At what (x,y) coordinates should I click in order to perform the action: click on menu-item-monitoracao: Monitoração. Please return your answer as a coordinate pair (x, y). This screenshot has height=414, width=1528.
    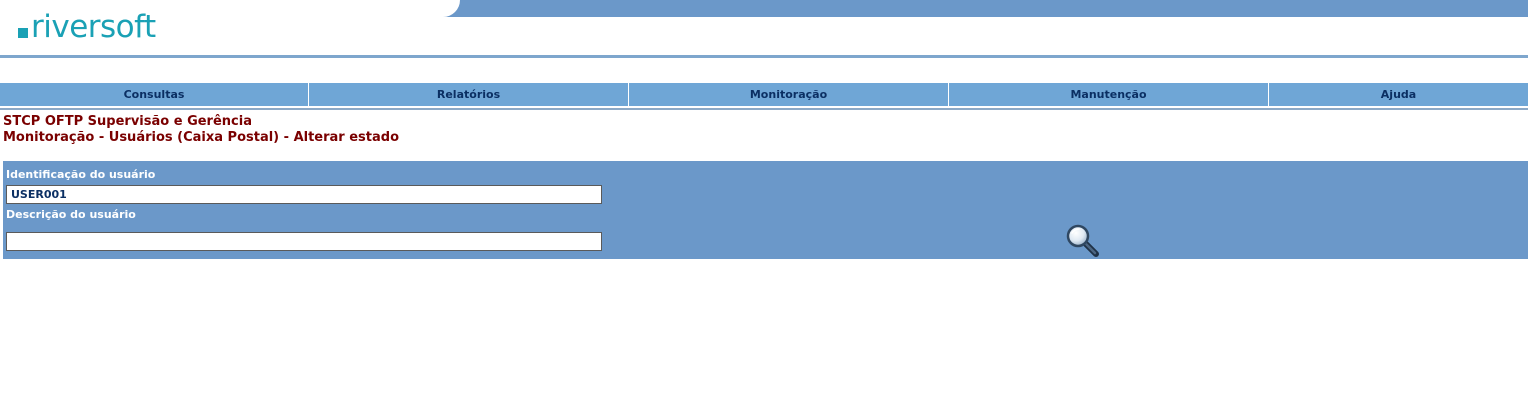
    Looking at the image, I should click on (789, 94).